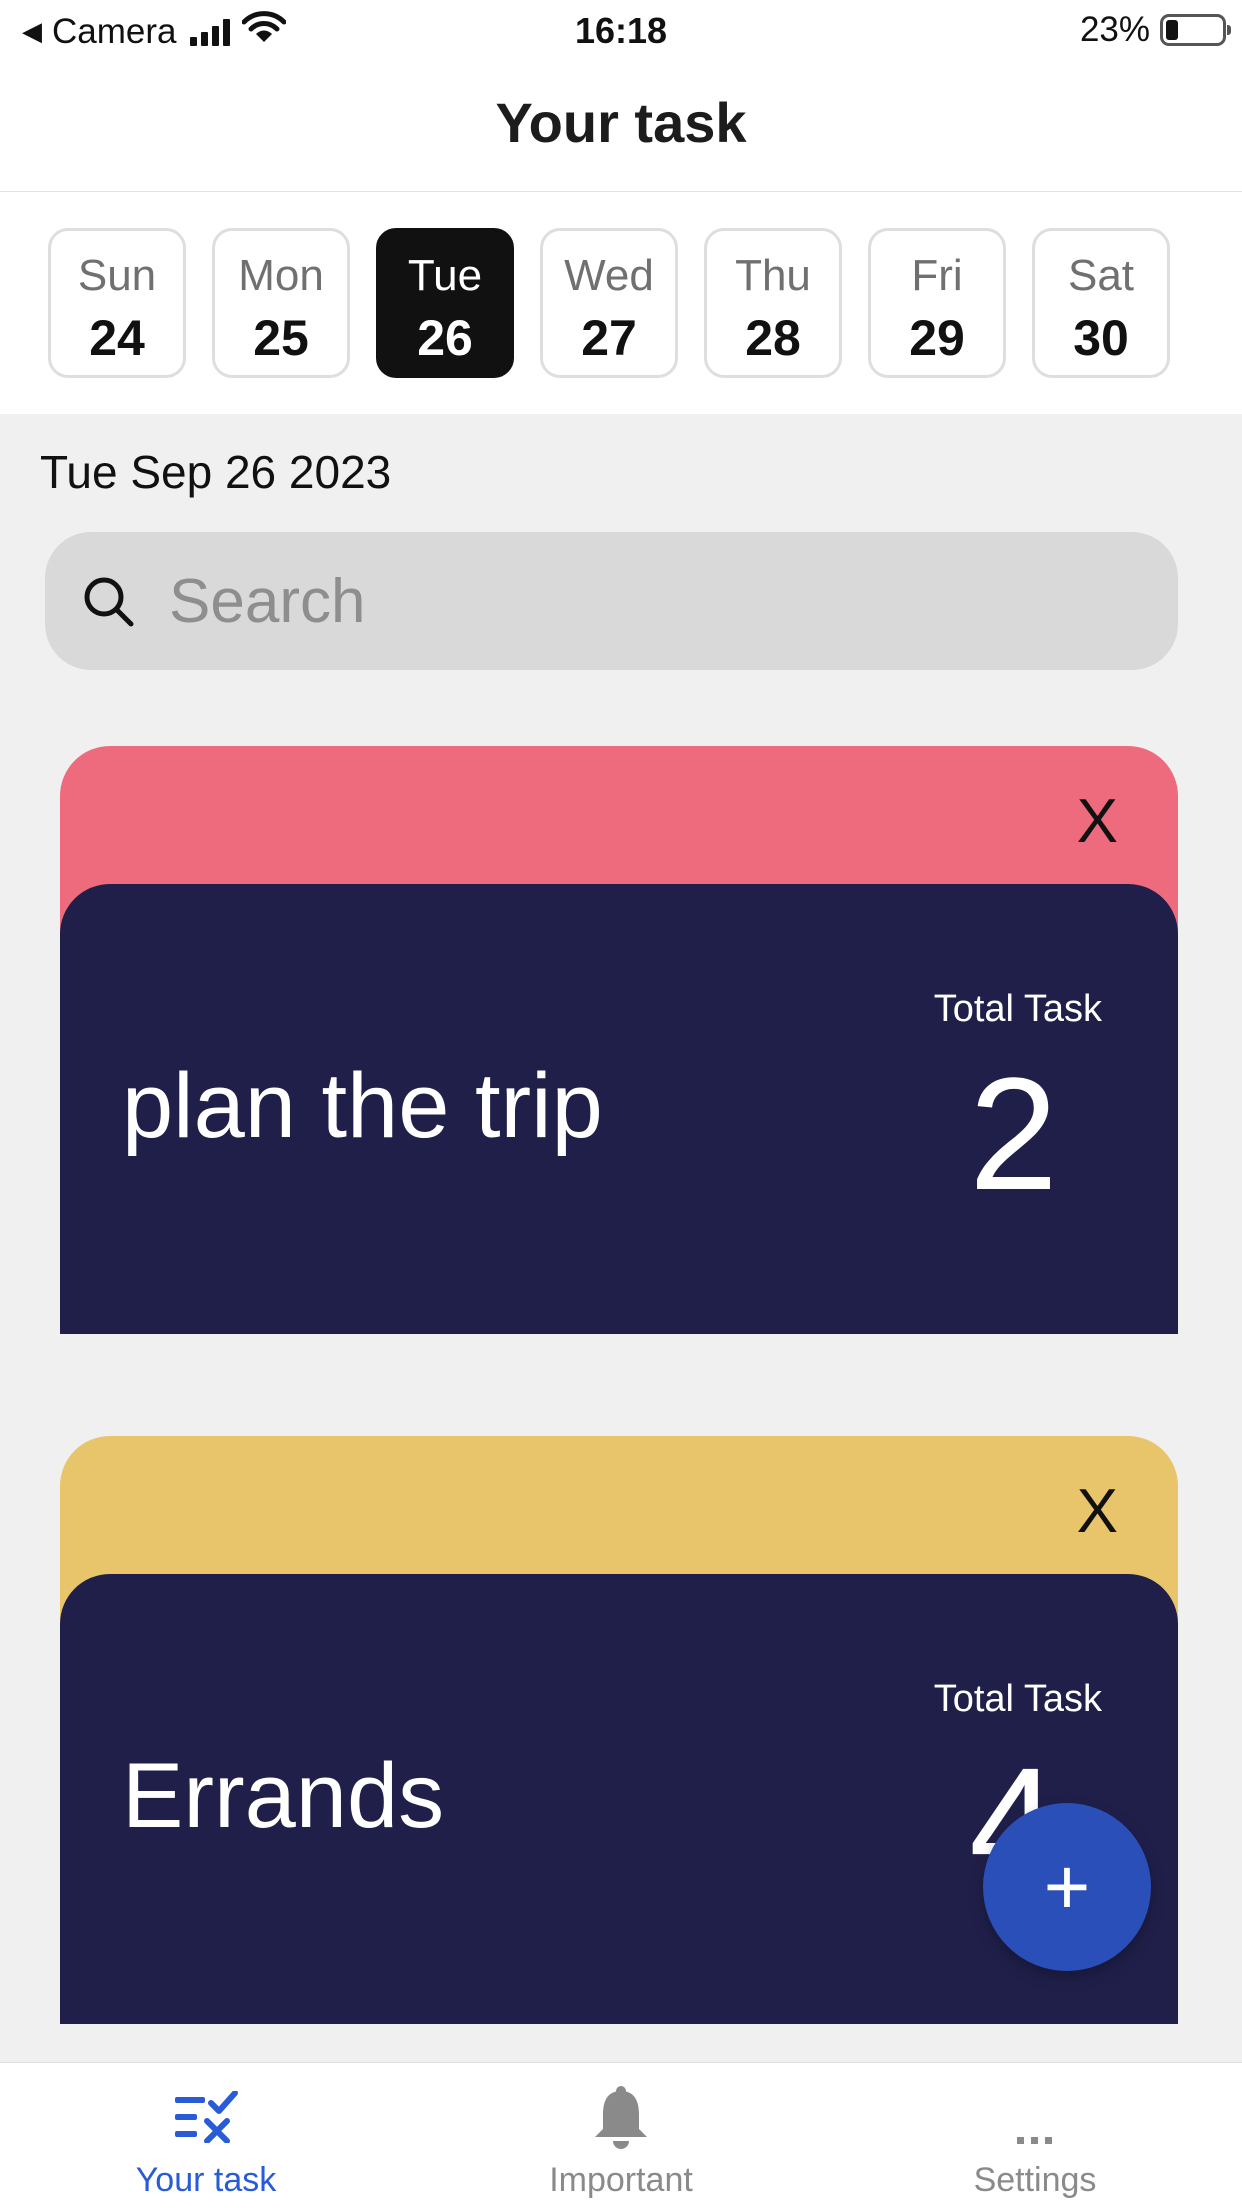 The image size is (1242, 2208). Describe the element at coordinates (1035, 2117) in the screenshot. I see `more-icon` at that location.